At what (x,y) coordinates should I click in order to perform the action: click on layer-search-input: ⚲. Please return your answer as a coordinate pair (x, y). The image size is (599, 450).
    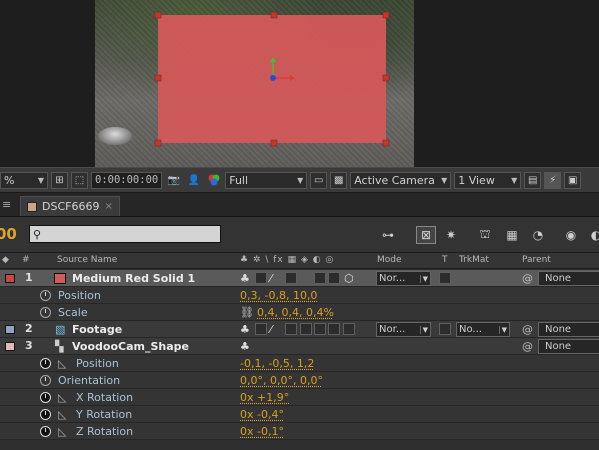
    Looking at the image, I should click on (125, 234).